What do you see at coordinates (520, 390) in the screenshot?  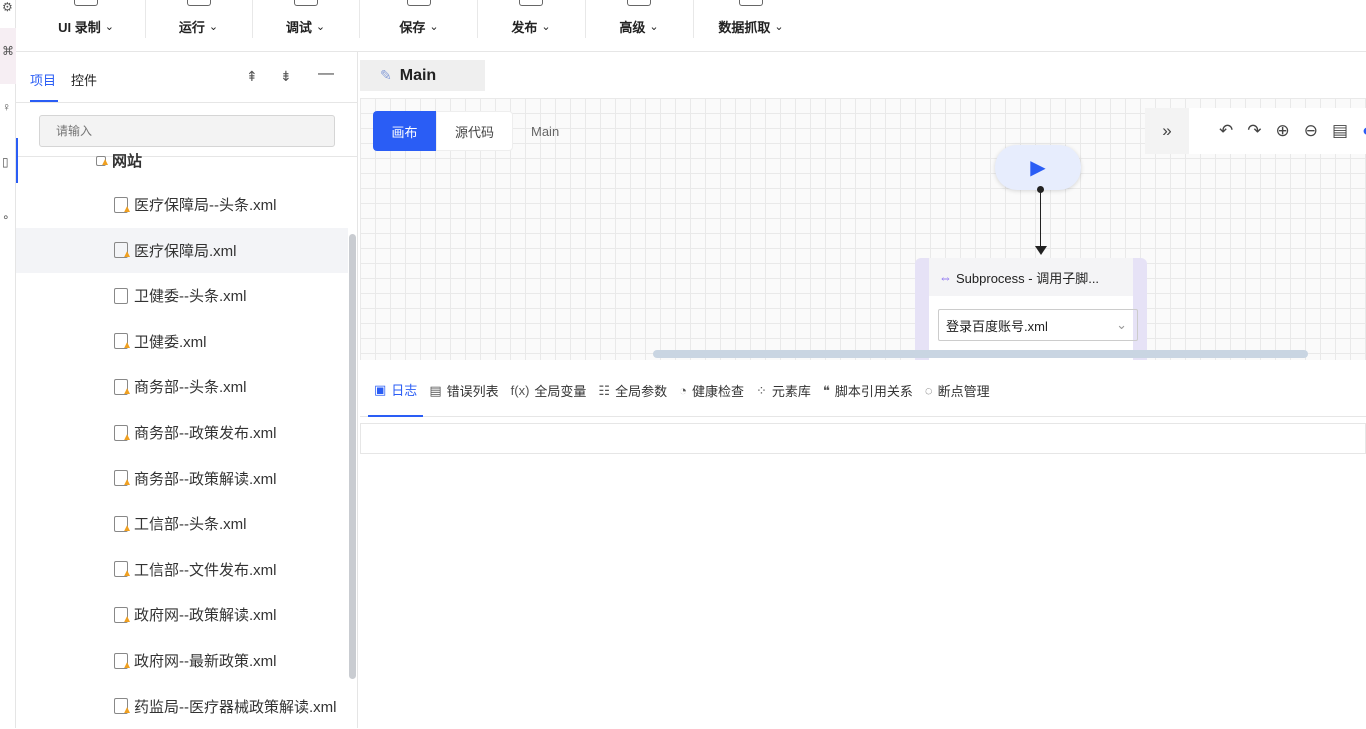 I see `fx-icon: f(x)` at bounding box center [520, 390].